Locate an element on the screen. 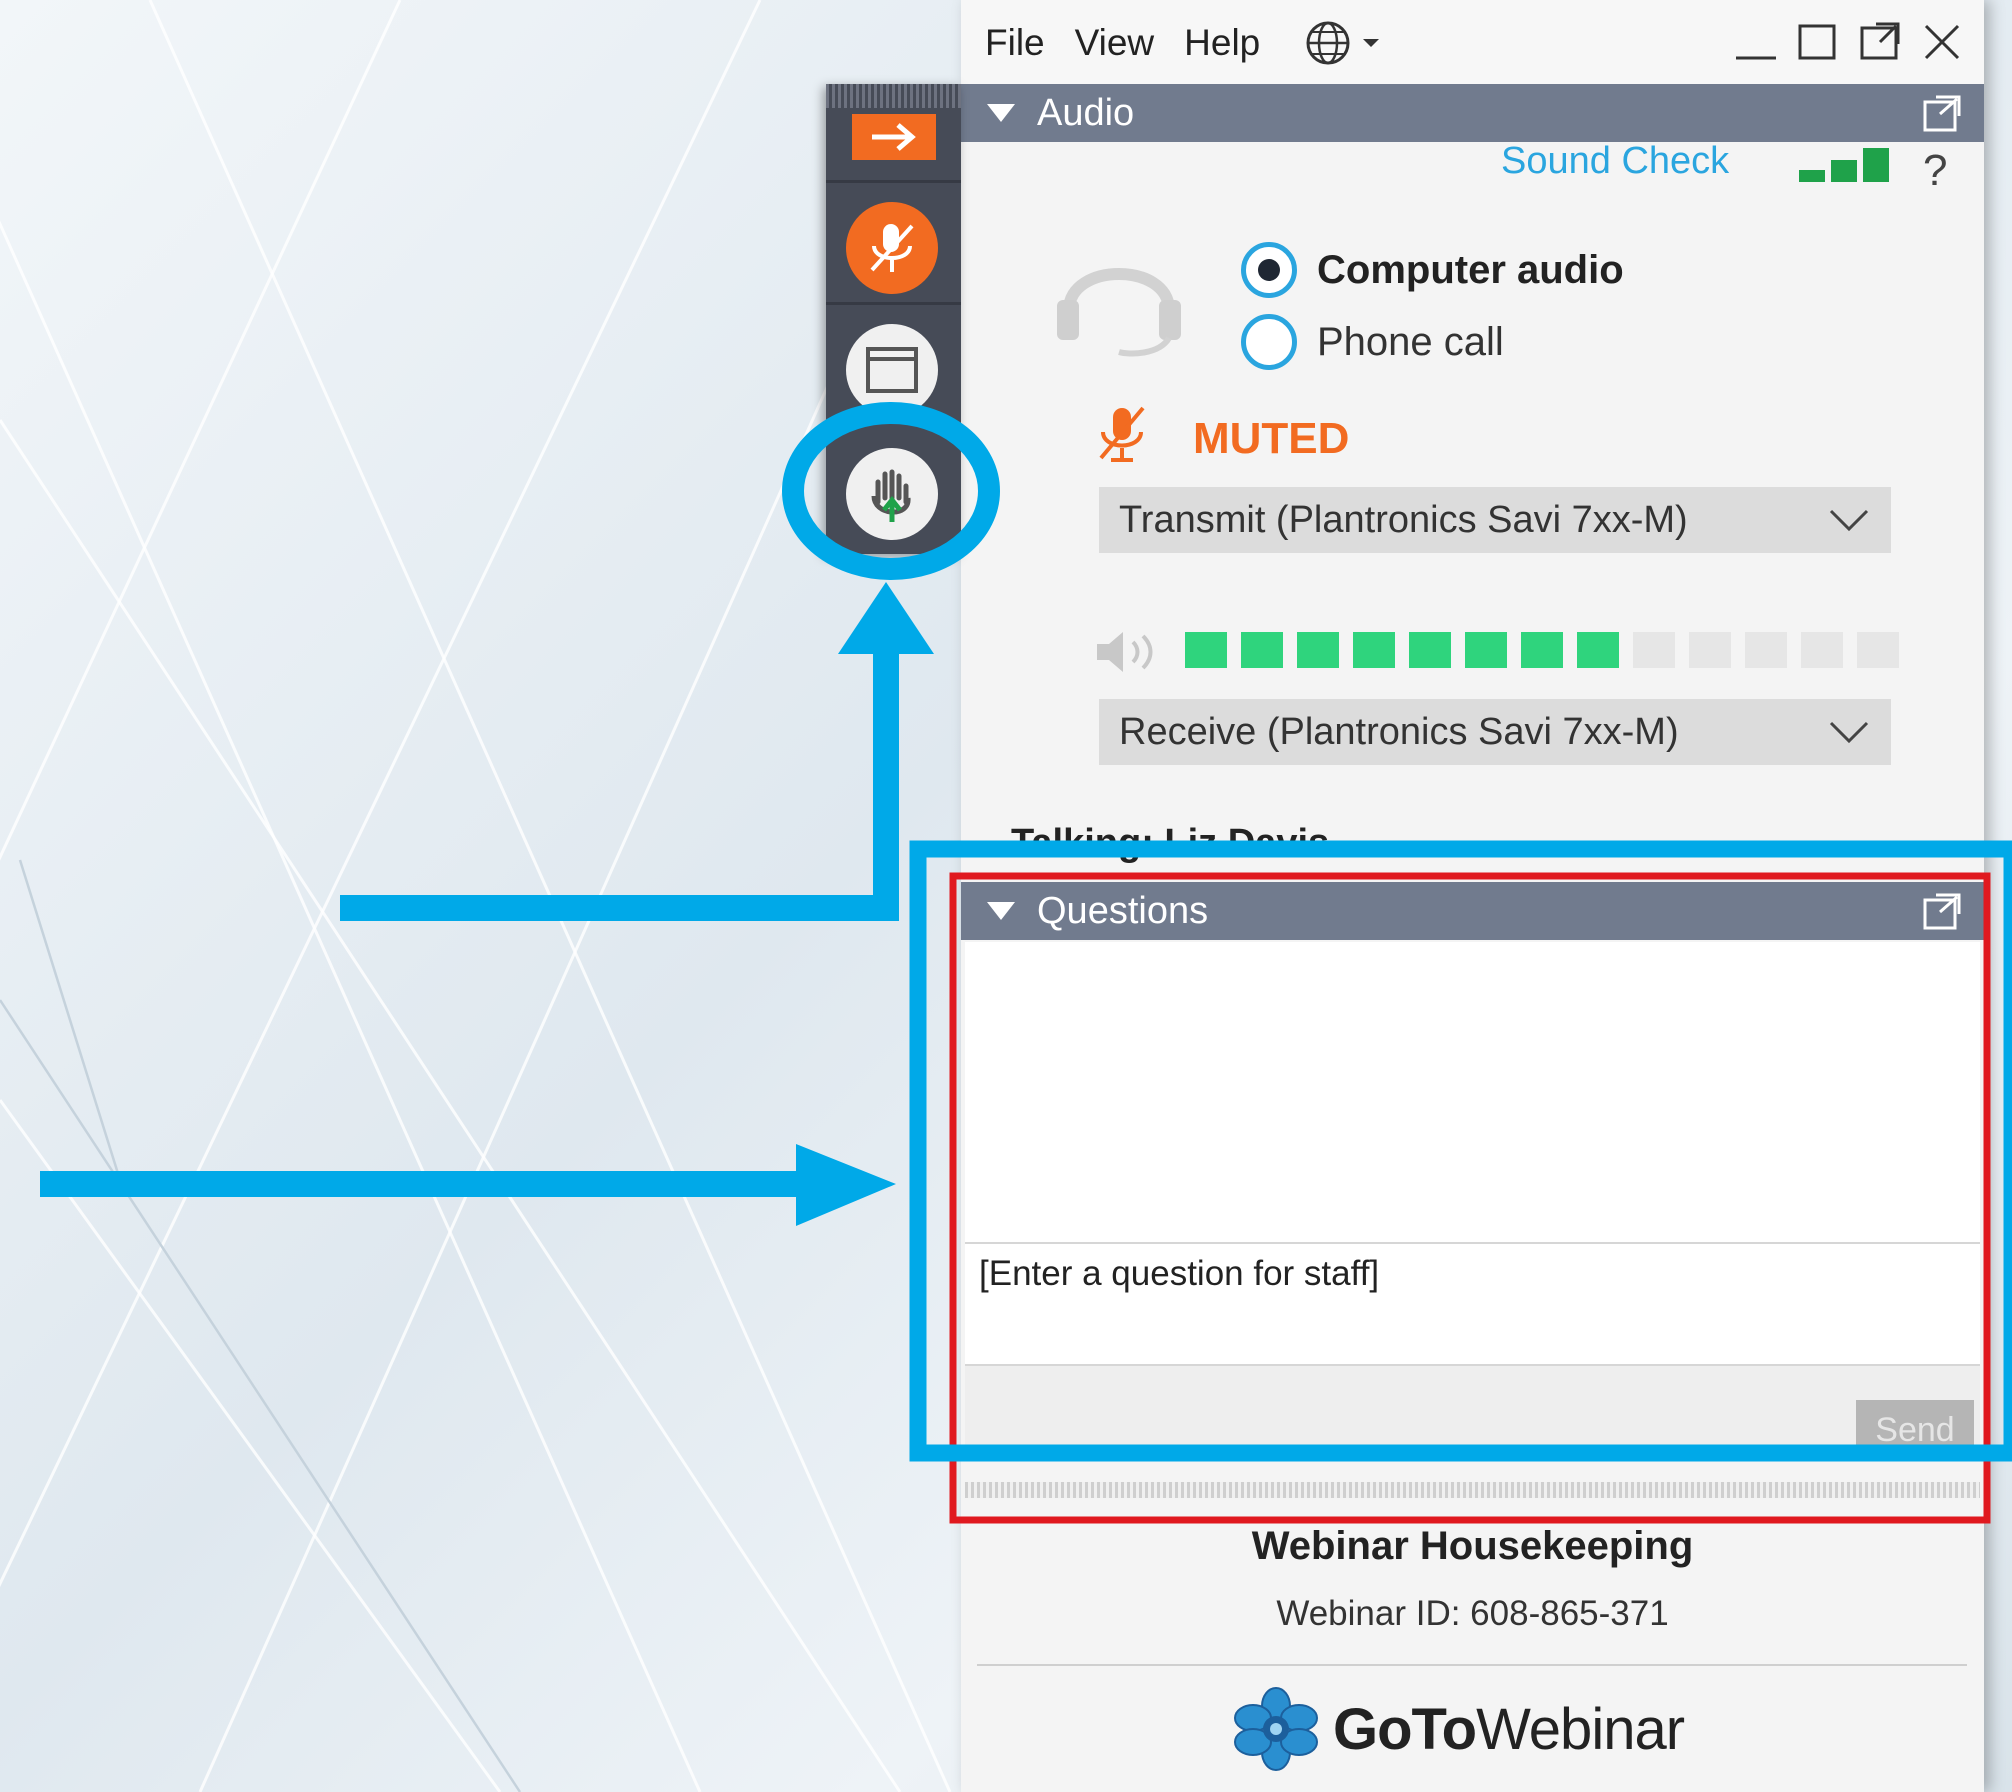 This screenshot has height=1792, width=2012. menu-help: Help is located at coordinates (1222, 43).